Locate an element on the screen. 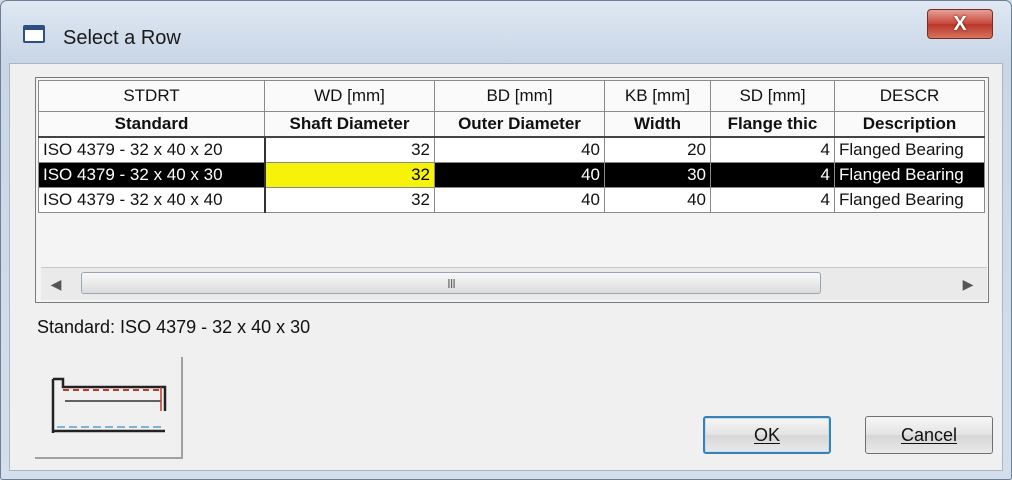 Image resolution: width=1012 pixels, height=480 pixels. cancel-button-label: Cancel is located at coordinates (929, 434).